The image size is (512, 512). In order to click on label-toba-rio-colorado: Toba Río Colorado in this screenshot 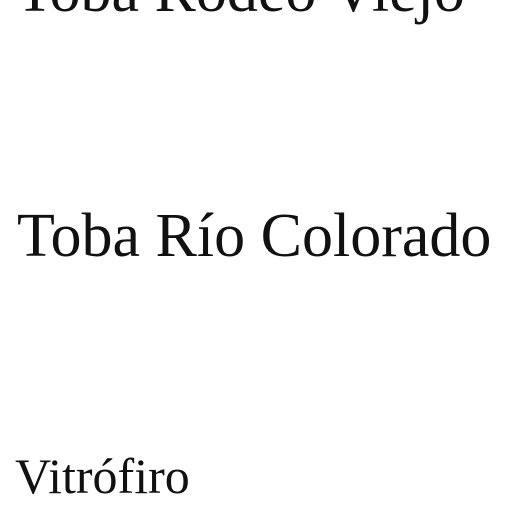, I will do `click(254, 236)`.